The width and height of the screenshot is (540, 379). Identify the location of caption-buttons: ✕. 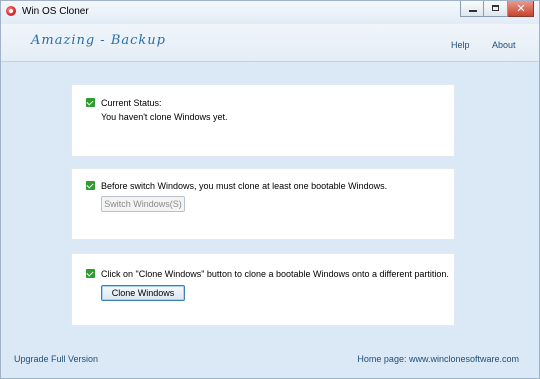
(497, 9).